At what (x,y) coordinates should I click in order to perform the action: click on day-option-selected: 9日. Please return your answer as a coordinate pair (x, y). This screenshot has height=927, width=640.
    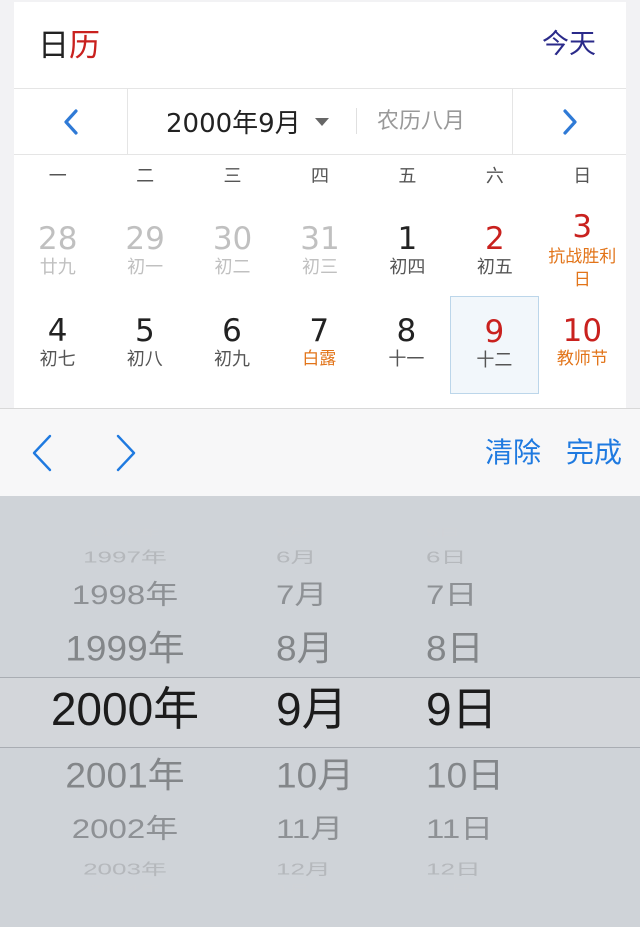
    Looking at the image, I should click on (483, 709).